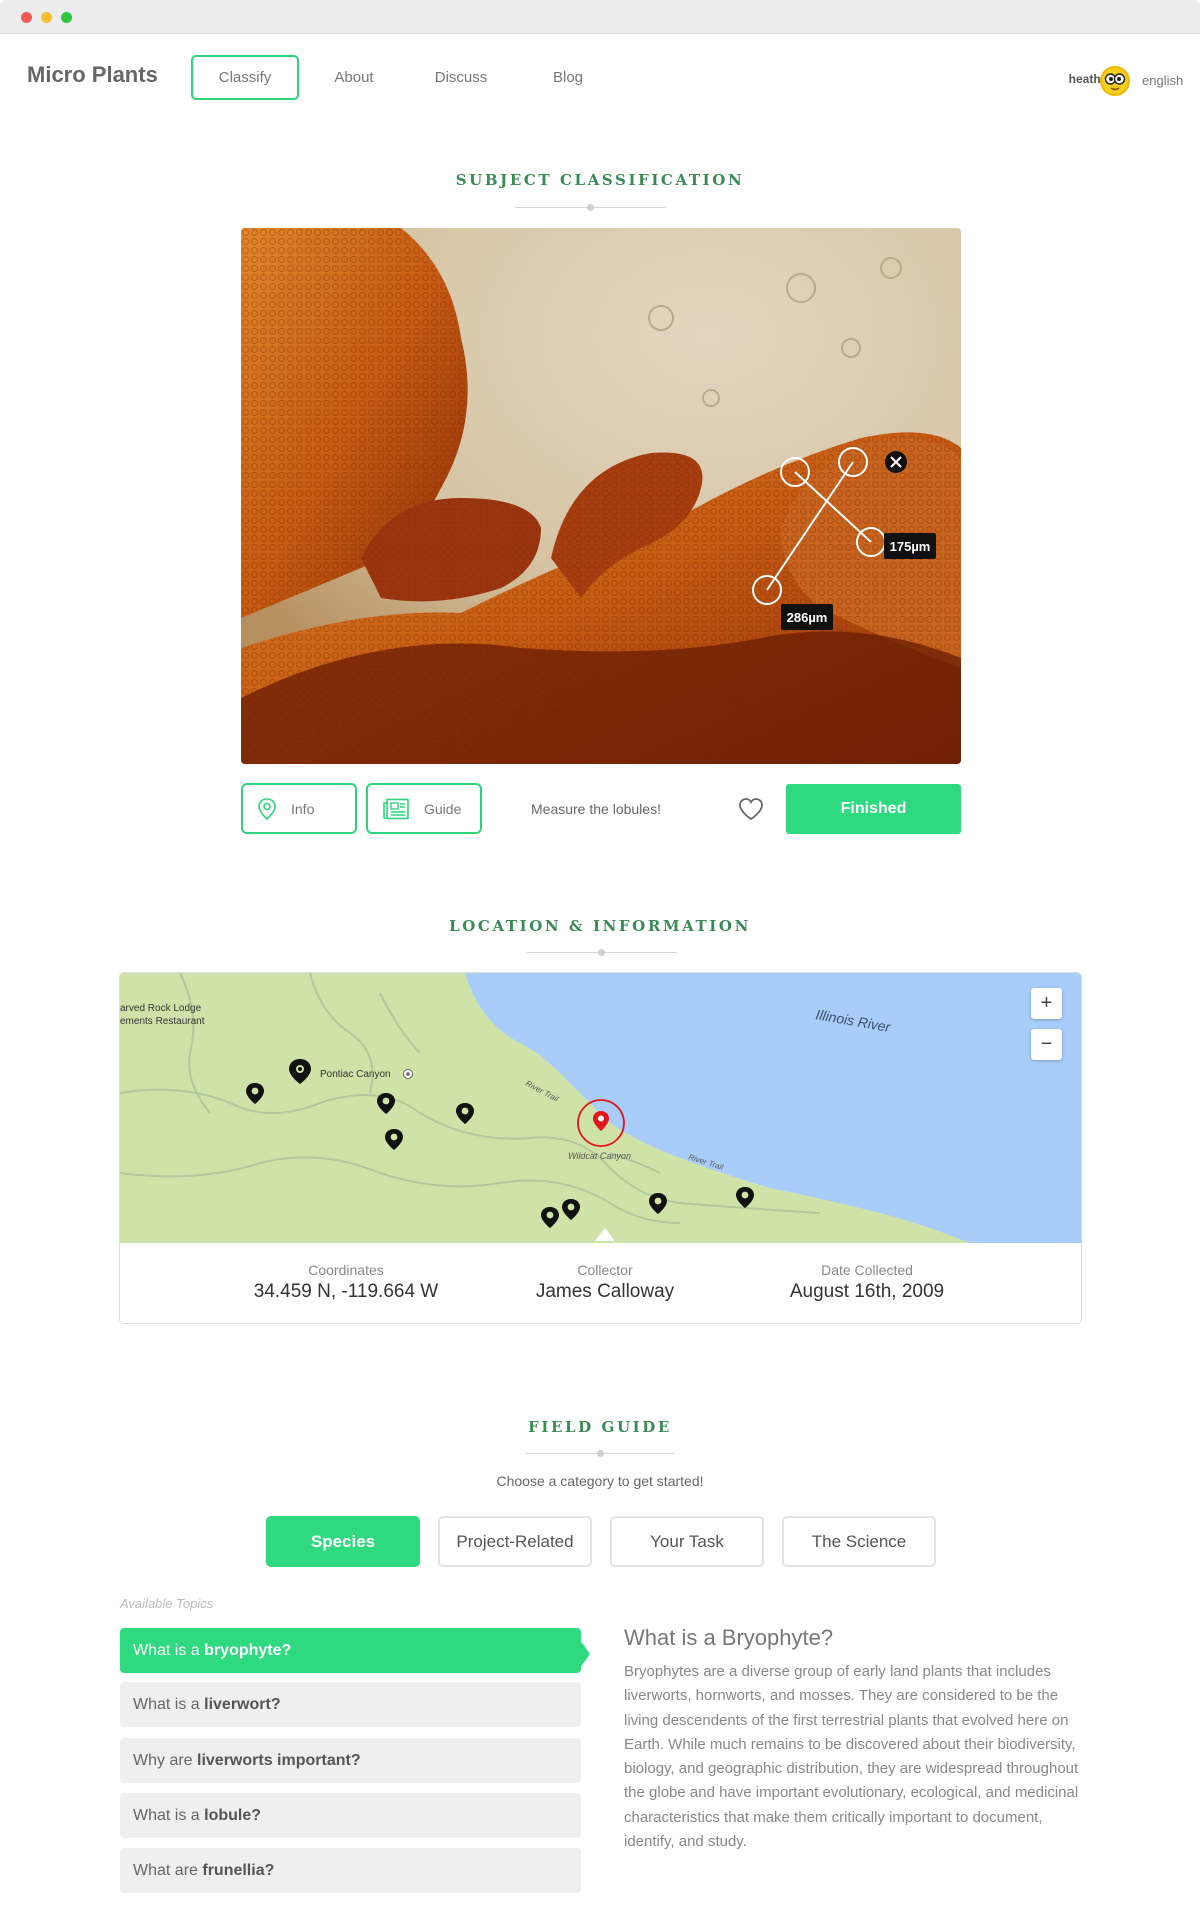 The height and width of the screenshot is (1915, 1200). What do you see at coordinates (303, 808) in the screenshot?
I see `info-button-label: Info` at bounding box center [303, 808].